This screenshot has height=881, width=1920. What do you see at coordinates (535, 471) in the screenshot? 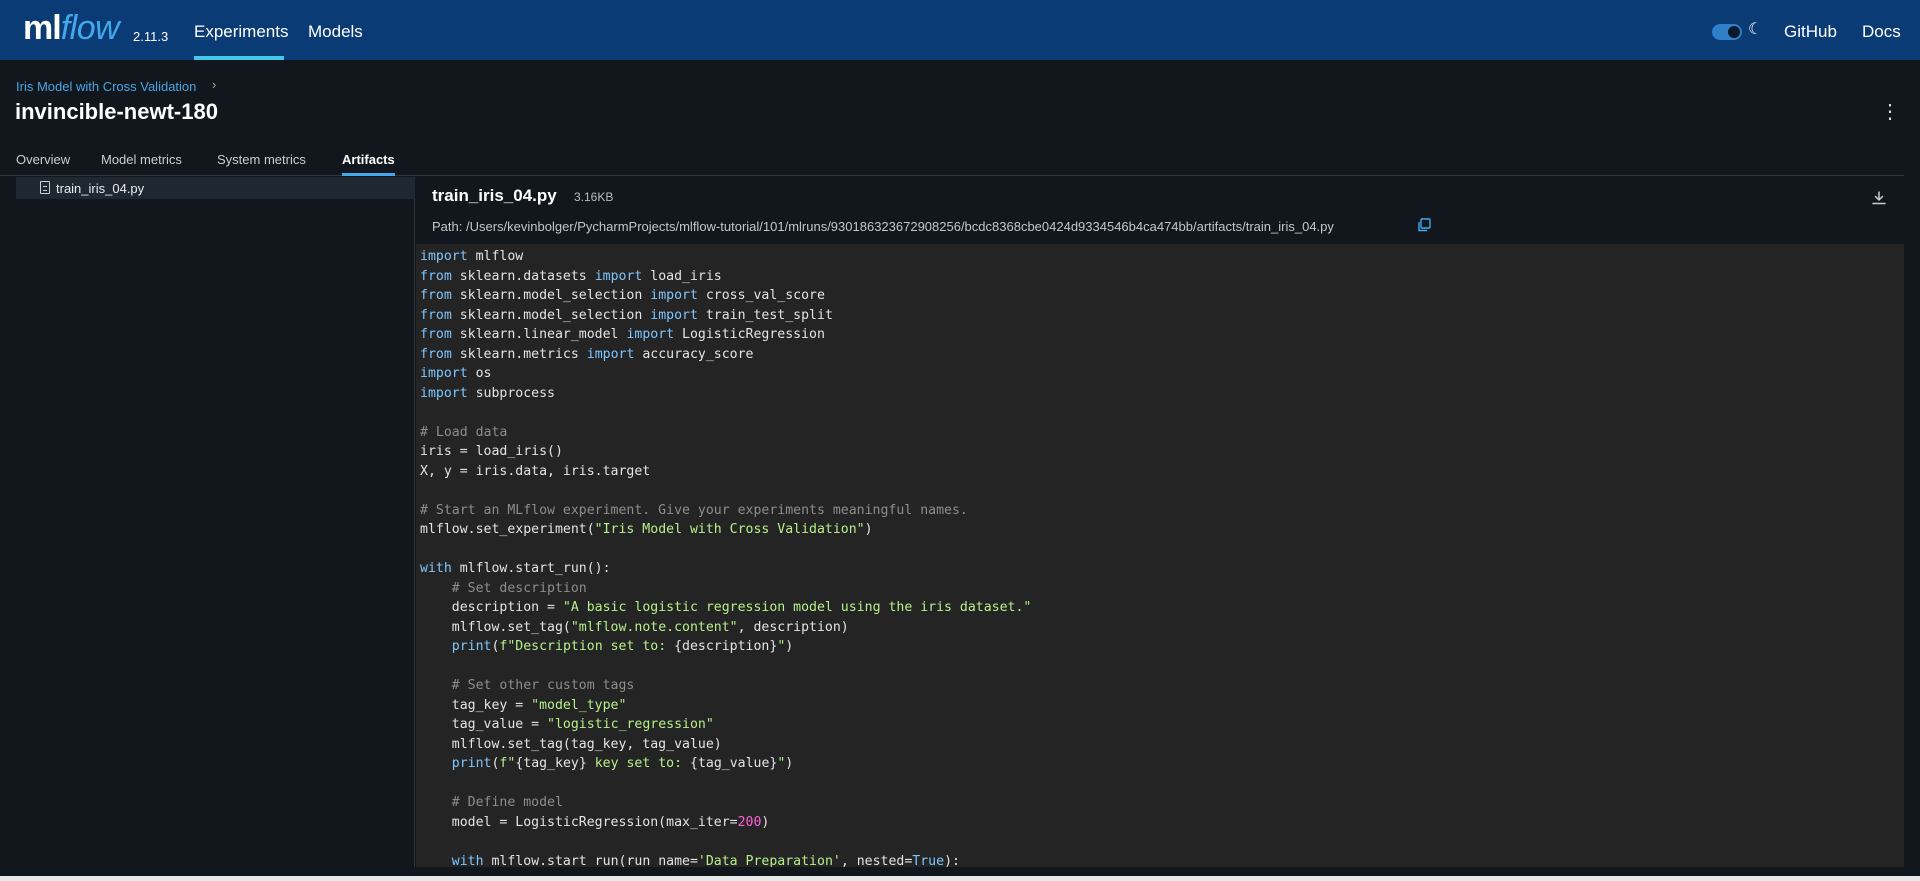
I see `code-token: X, y = iris.data, iris.target` at bounding box center [535, 471].